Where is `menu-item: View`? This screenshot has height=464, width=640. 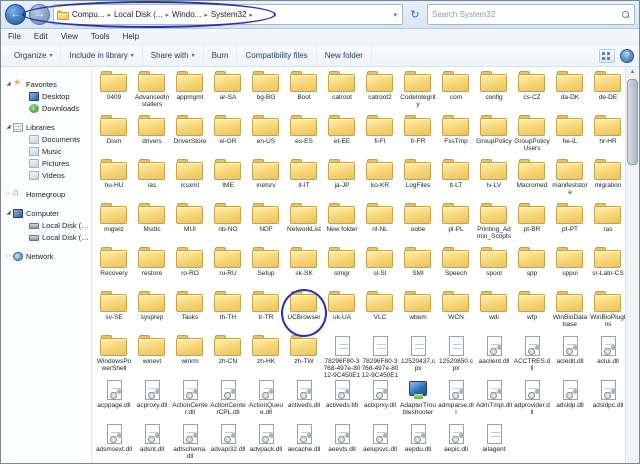
menu-item: View is located at coordinates (69, 36).